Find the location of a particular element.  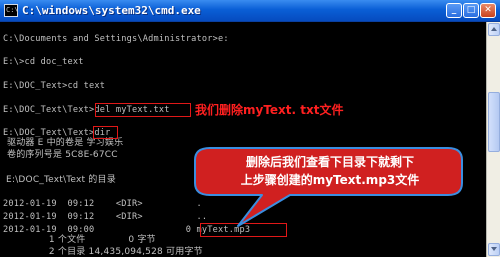

callout-text-line2: 上步骤创建的myText.mp3文件 is located at coordinates (330, 180).